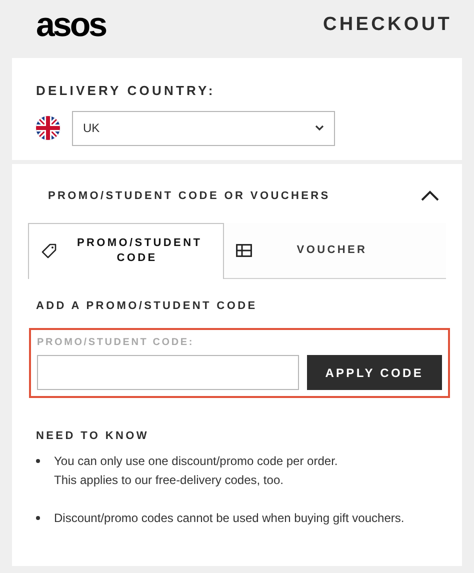  What do you see at coordinates (126, 91) in the screenshot?
I see `section-label: DELIVERY COUNTRY:` at bounding box center [126, 91].